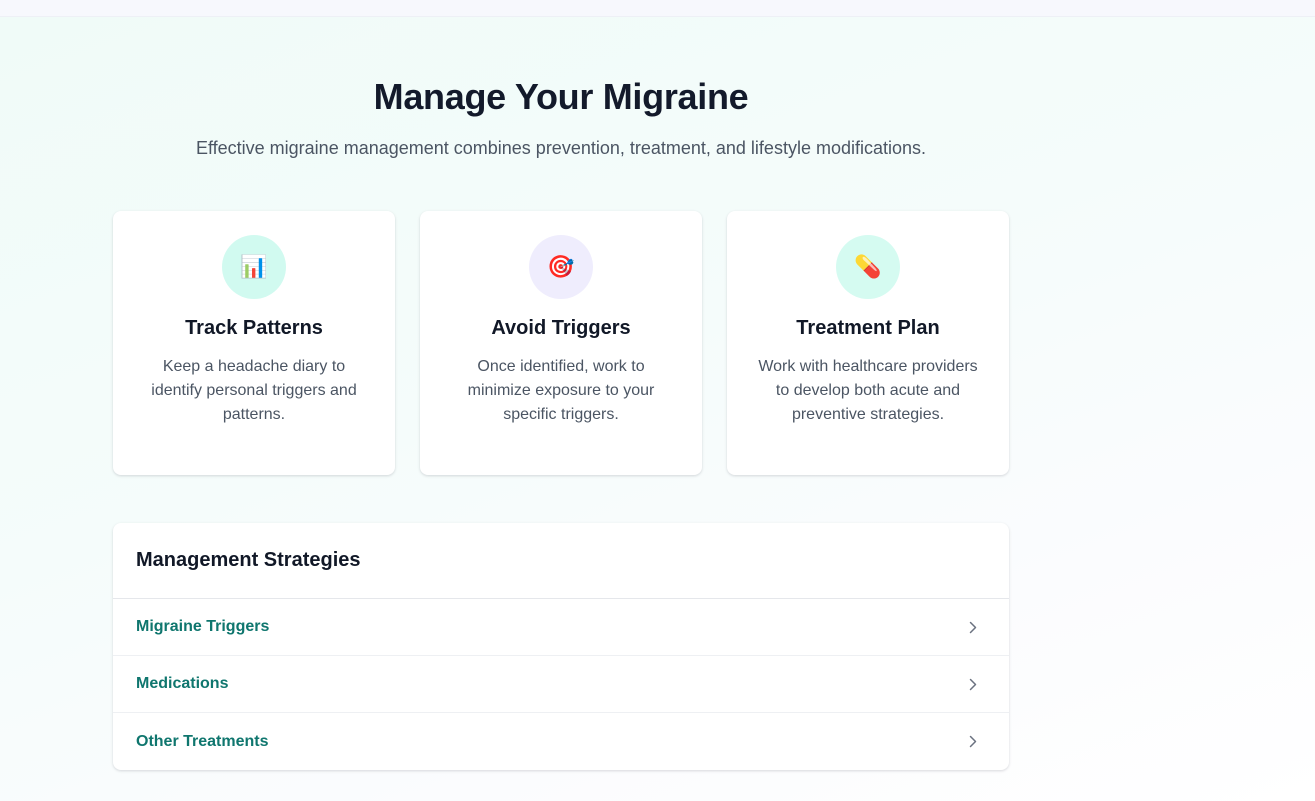 The image size is (1315, 801). What do you see at coordinates (561, 561) in the screenshot?
I see `strategies-header: Management Strategies` at bounding box center [561, 561].